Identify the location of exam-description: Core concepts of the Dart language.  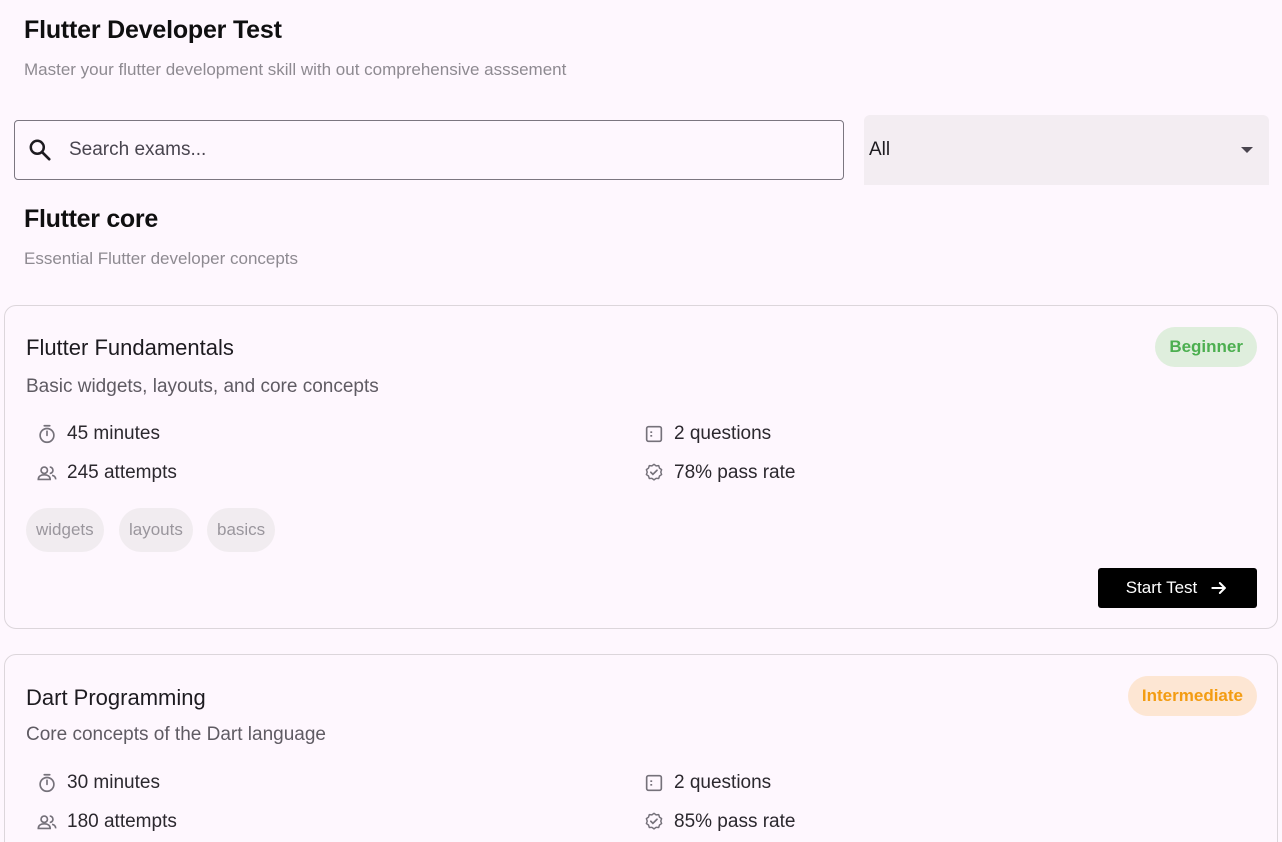
(176, 734).